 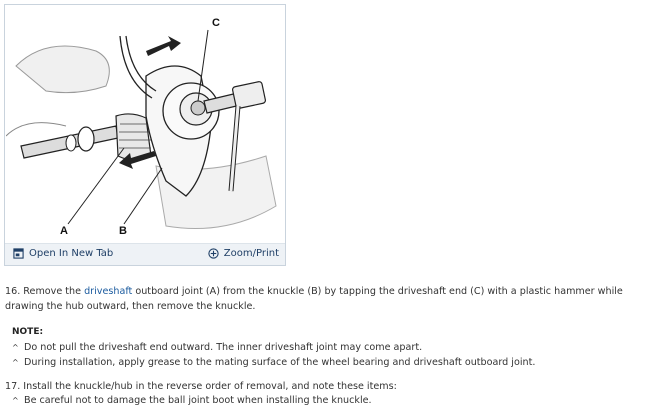 What do you see at coordinates (123, 231) in the screenshot?
I see `callout-b: B` at bounding box center [123, 231].